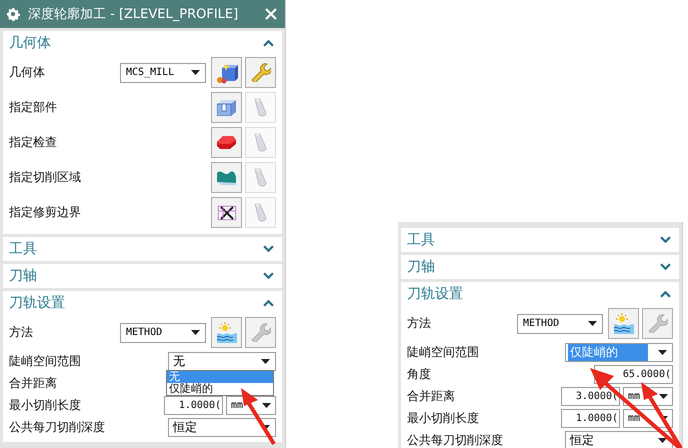  Describe the element at coordinates (271, 14) in the screenshot. I see `close-icon` at that location.